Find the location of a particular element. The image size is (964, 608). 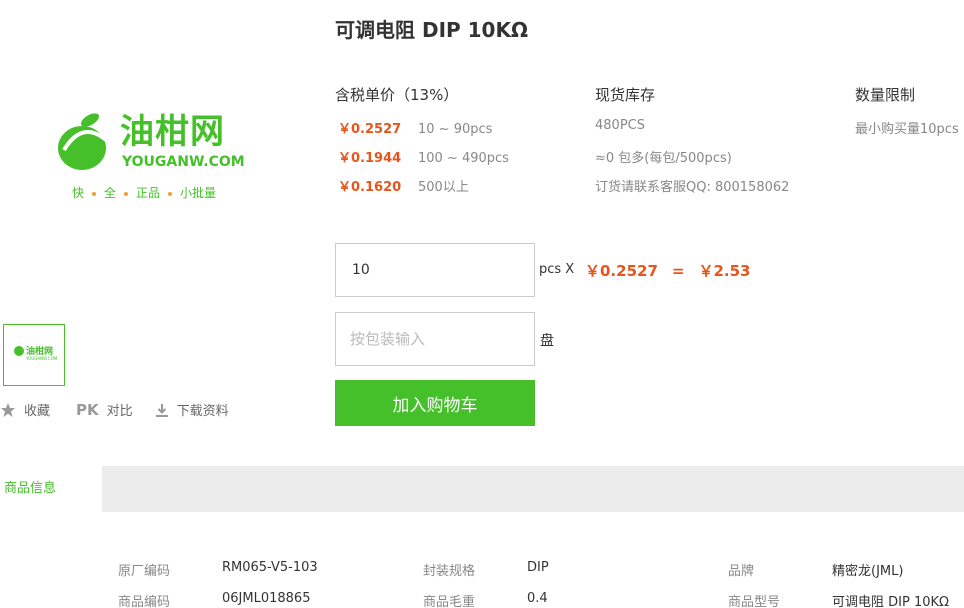

qty-unit-label: pcs X is located at coordinates (557, 269).